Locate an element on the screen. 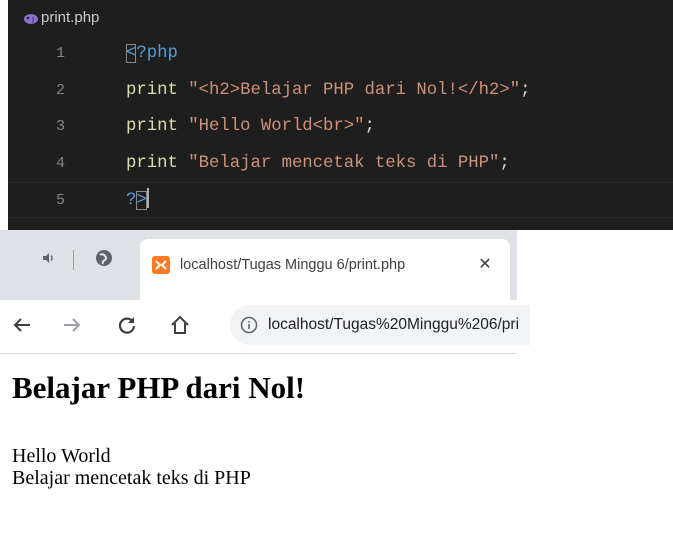 This screenshot has height=538, width=673. close-icon: ✕ is located at coordinates (485, 265).